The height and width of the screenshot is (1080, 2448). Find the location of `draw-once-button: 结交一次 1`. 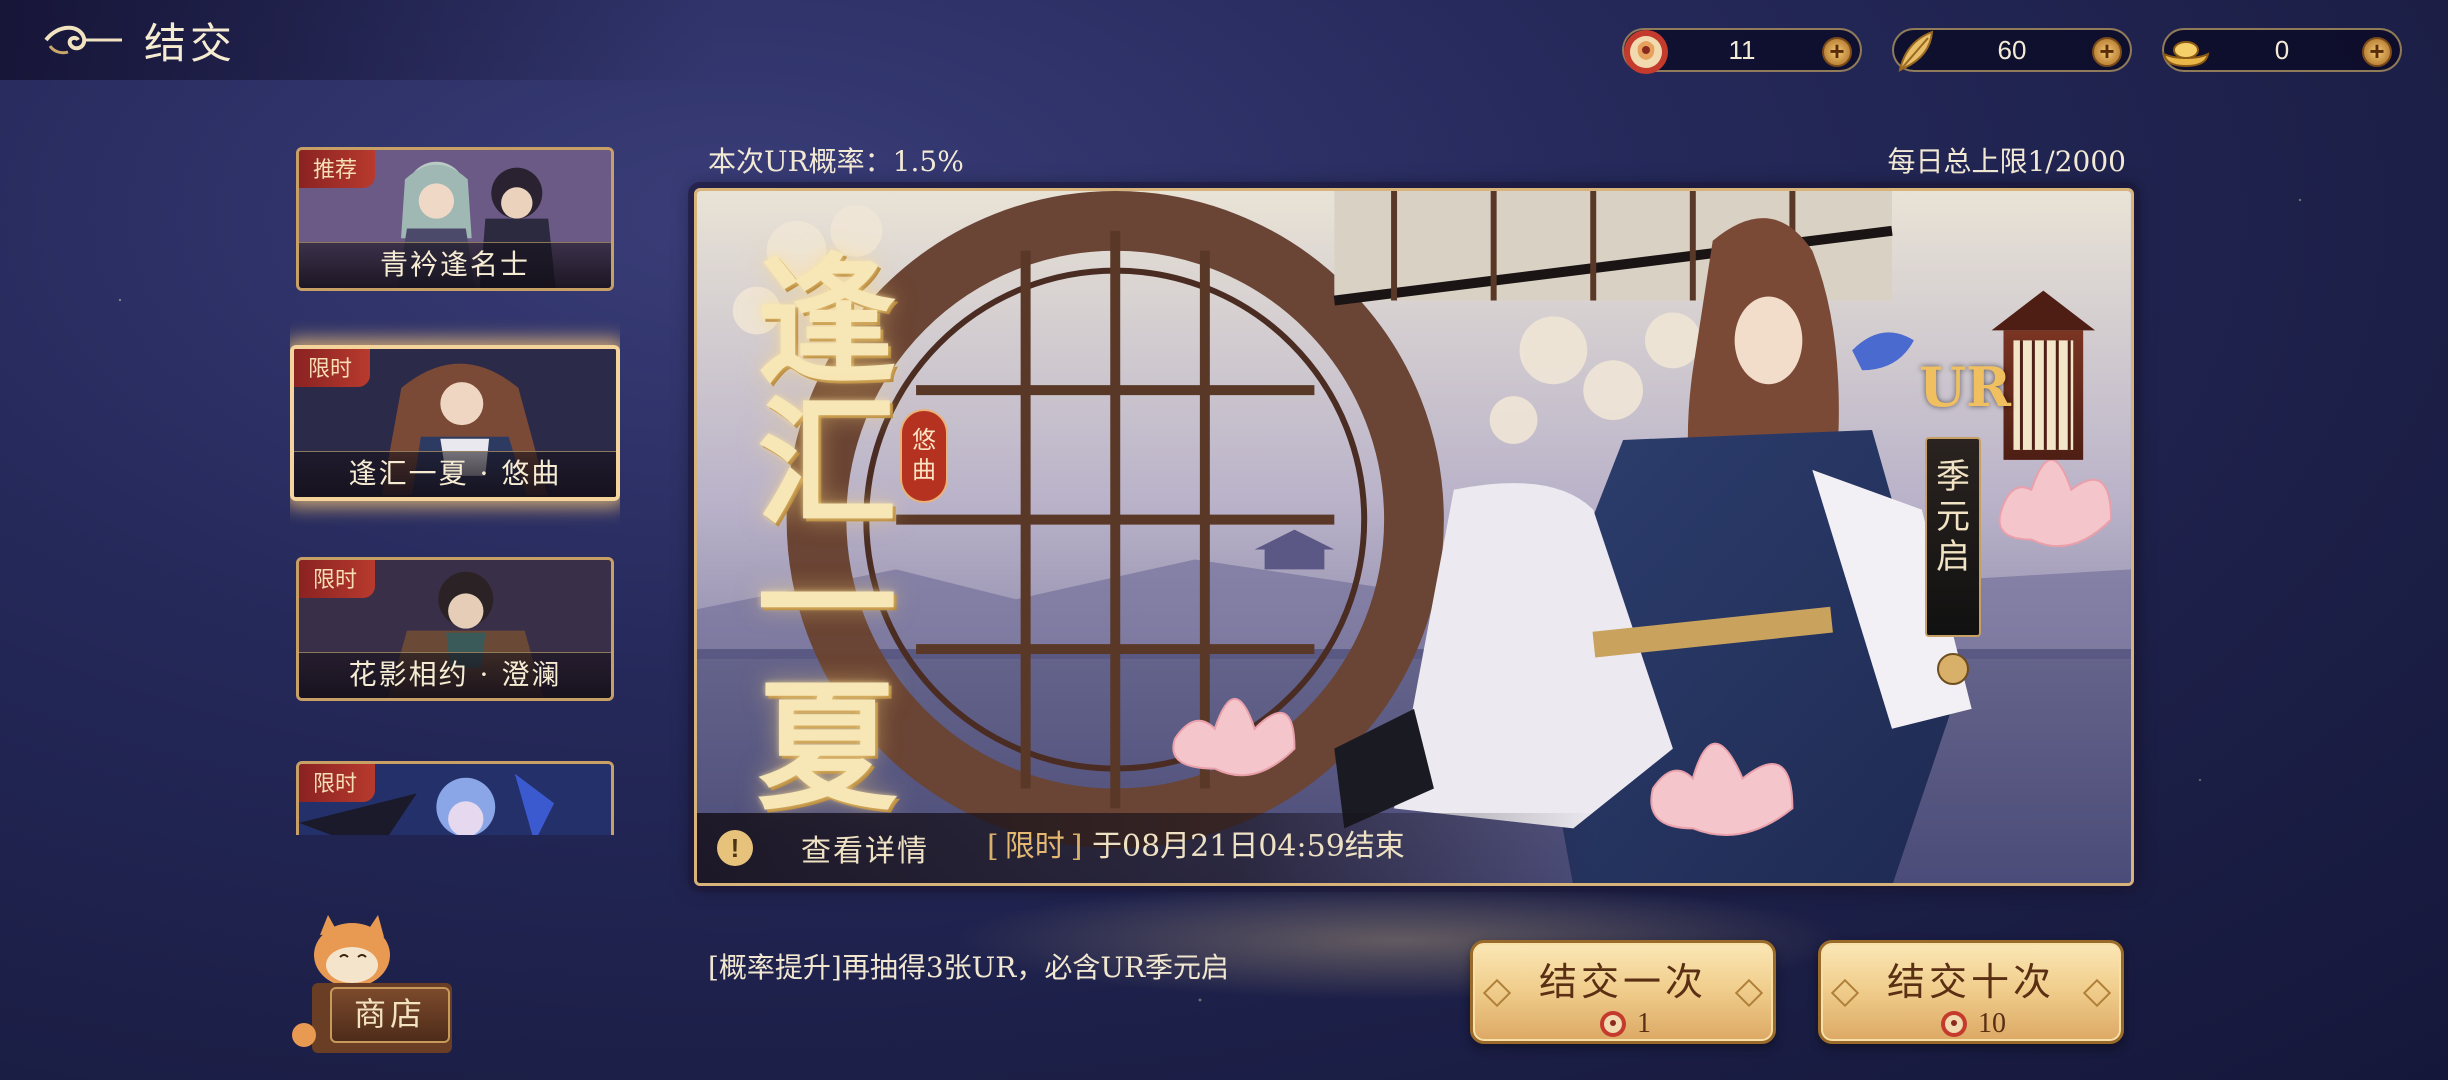

draw-once-button: 结交一次 1 is located at coordinates (1623, 992).